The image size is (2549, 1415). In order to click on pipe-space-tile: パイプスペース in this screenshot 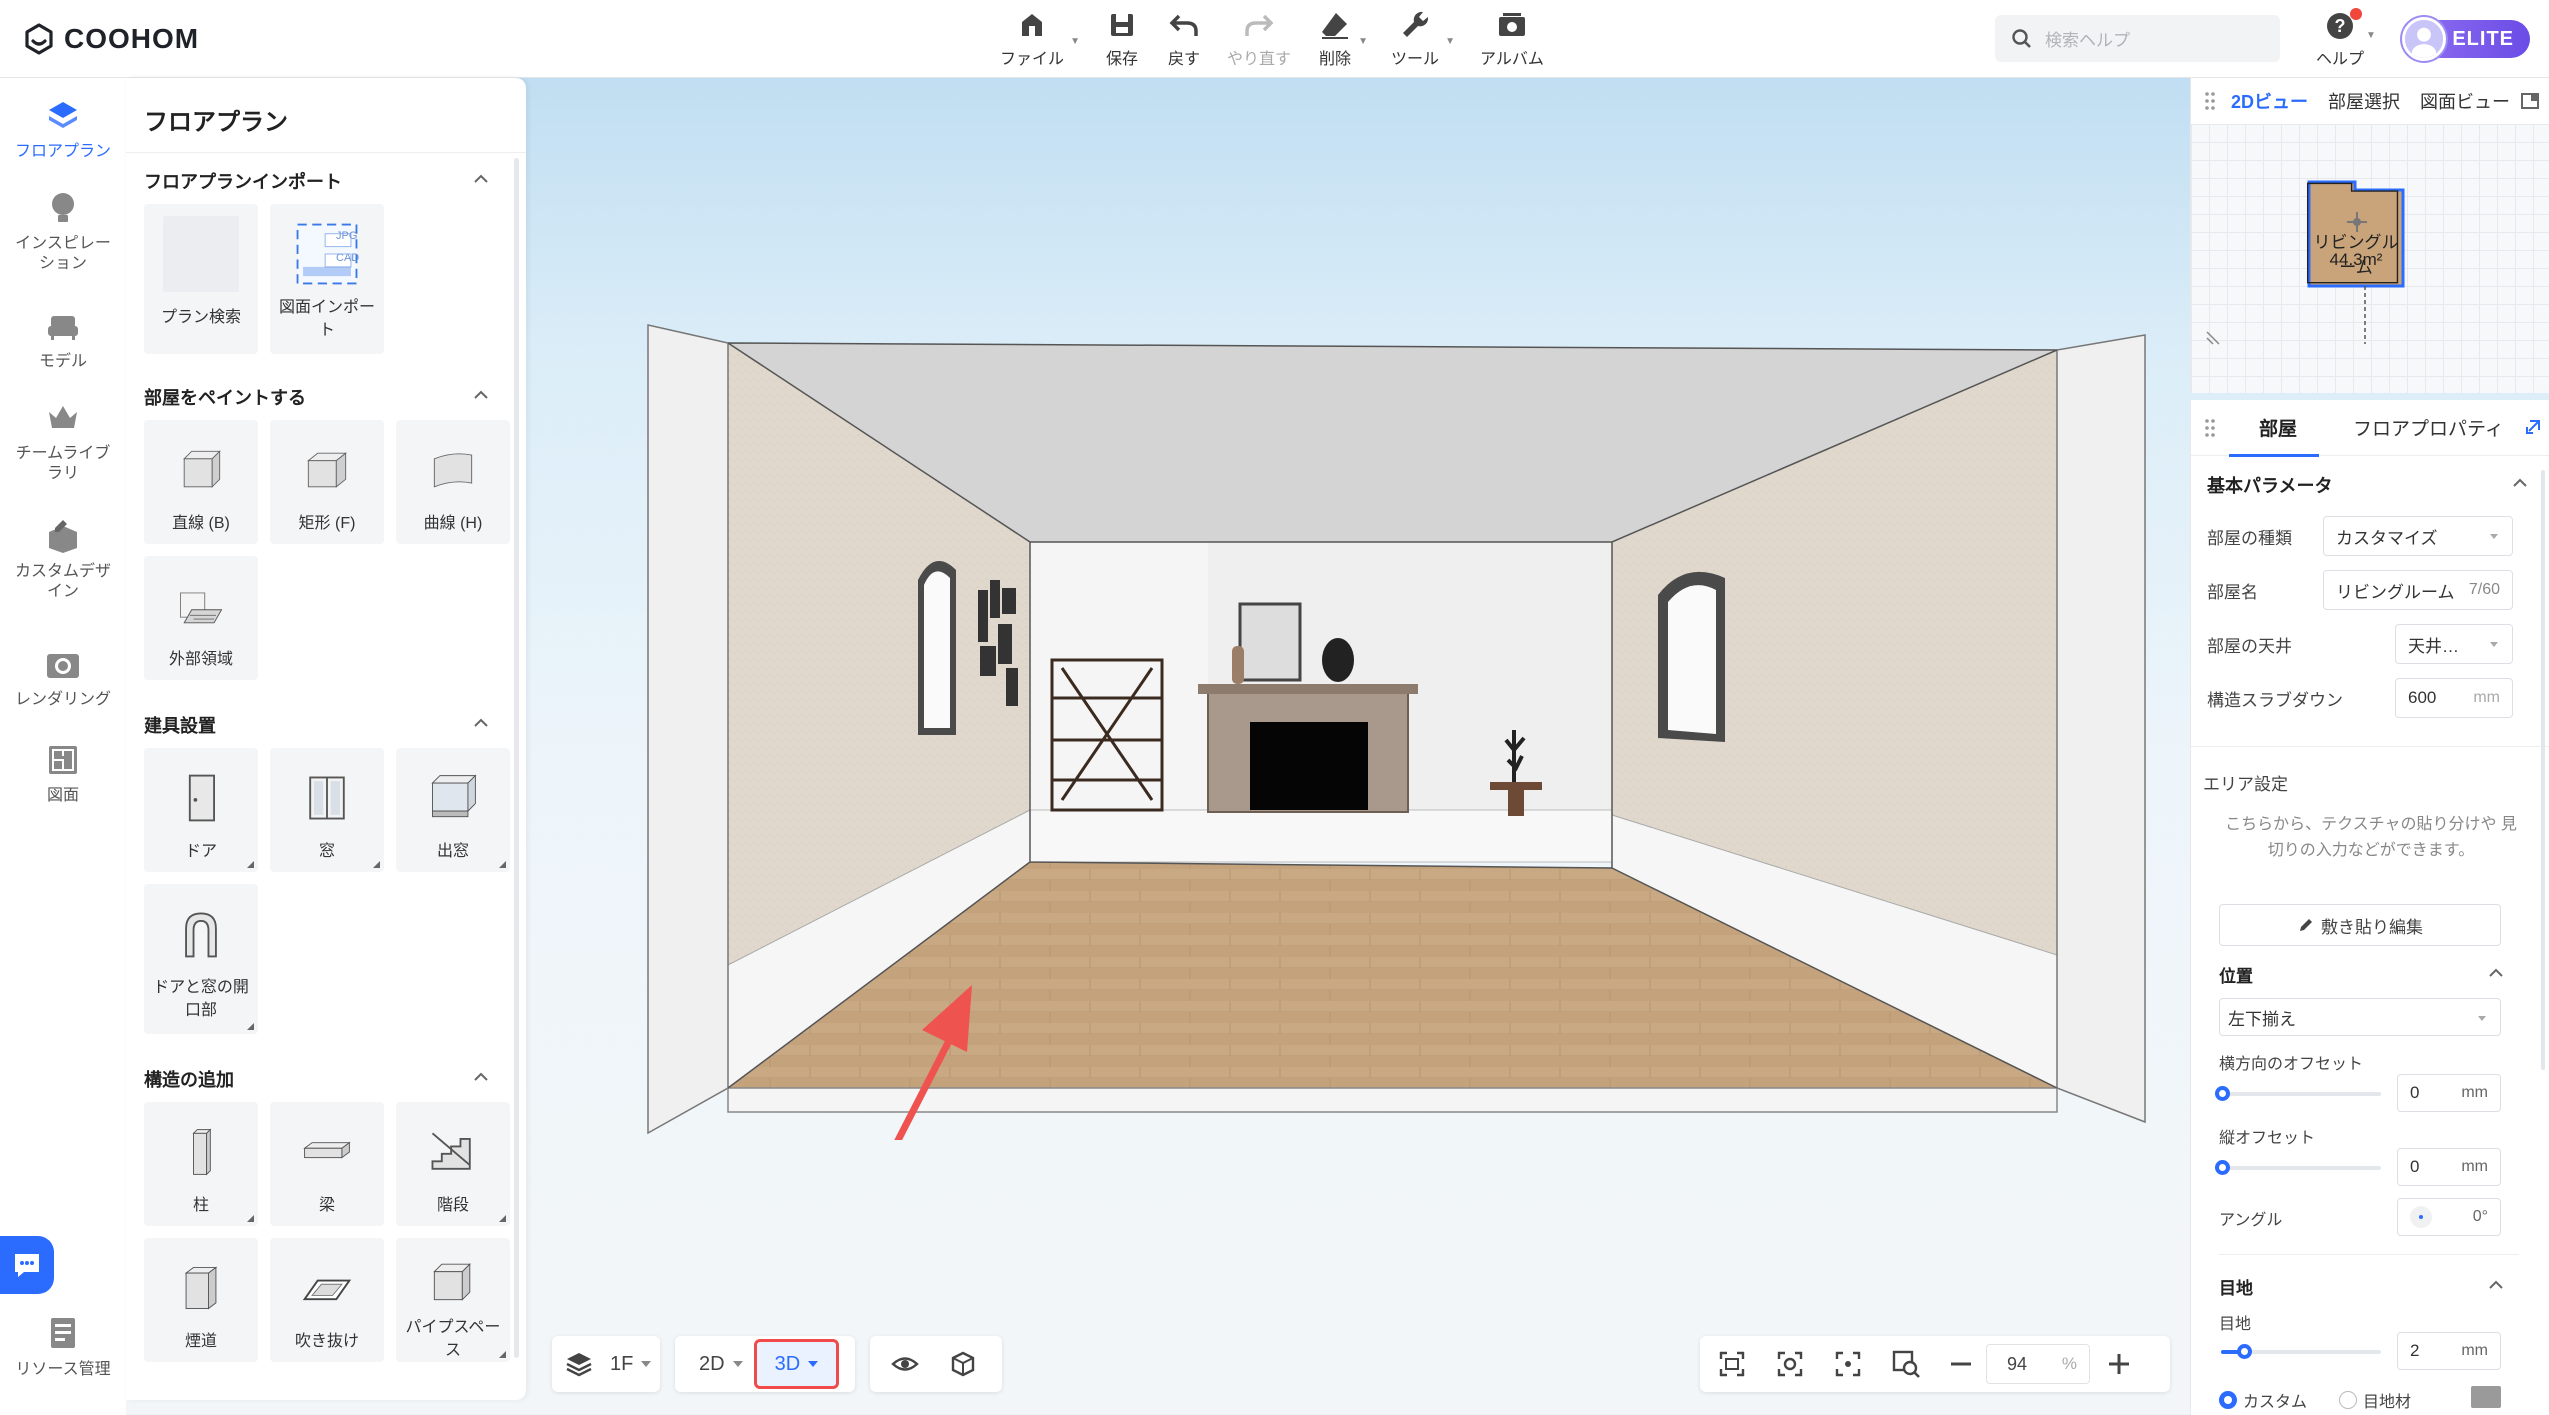, I will do `click(453, 1300)`.